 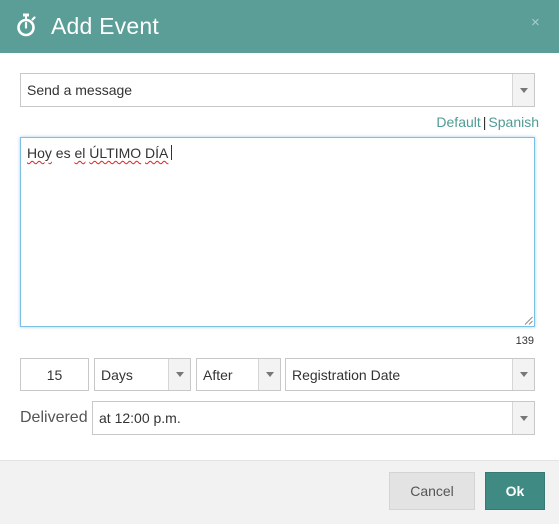 What do you see at coordinates (410, 374) in the screenshot?
I see `reference-select: Registration Date` at bounding box center [410, 374].